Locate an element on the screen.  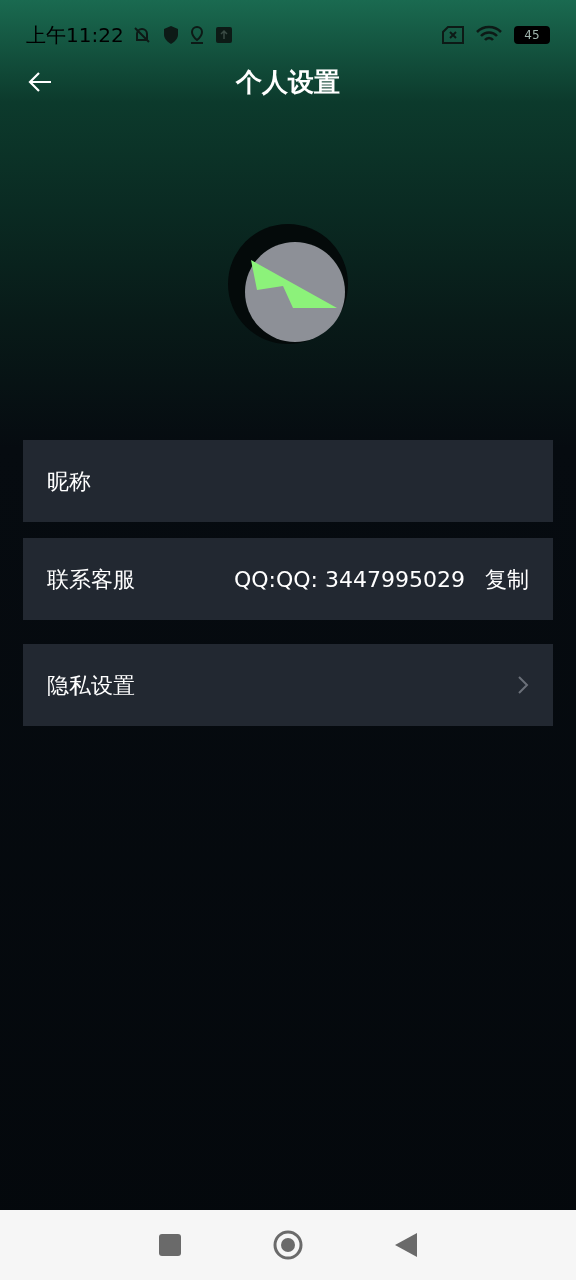
sim-icon is located at coordinates (453, 35).